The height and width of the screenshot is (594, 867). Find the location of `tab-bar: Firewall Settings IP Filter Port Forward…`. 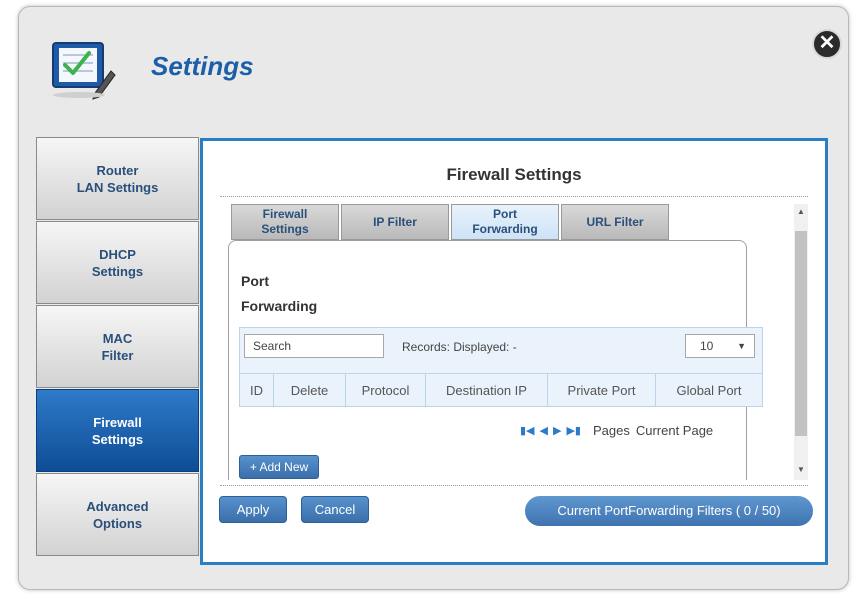

tab-bar: Firewall Settings IP Filter Port Forward… is located at coordinates (451, 222).